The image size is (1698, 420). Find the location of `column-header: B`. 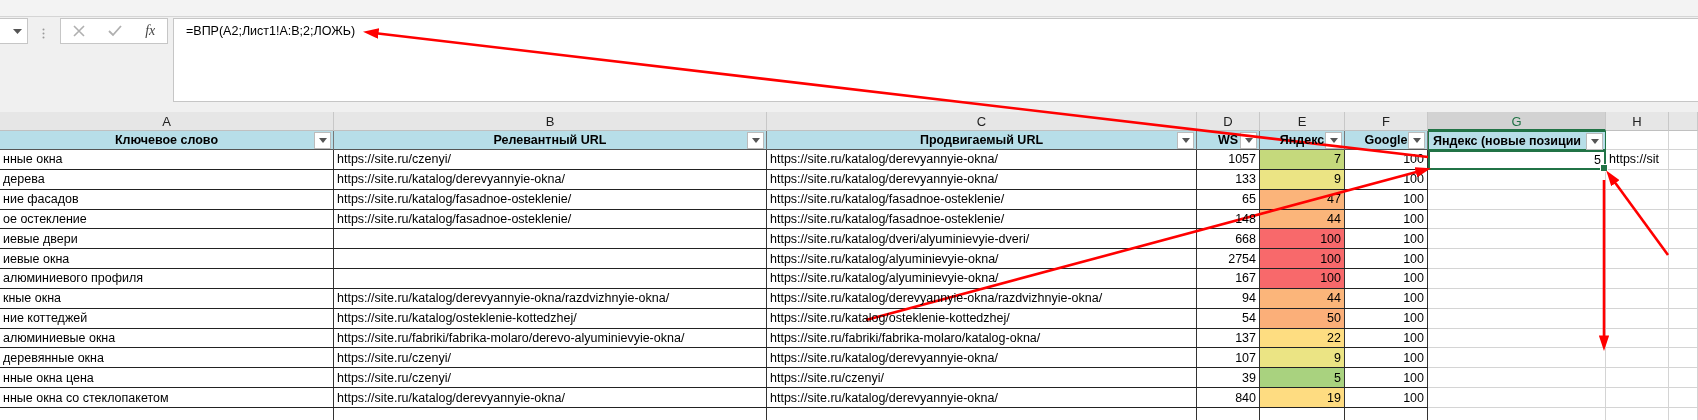

column-header: B is located at coordinates (550, 121).